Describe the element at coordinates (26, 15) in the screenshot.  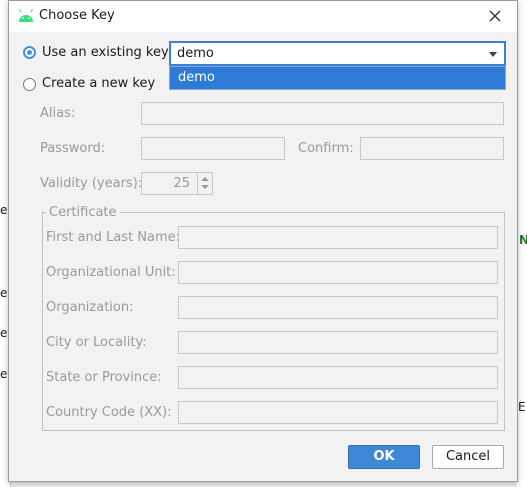
I see `android-icon` at that location.